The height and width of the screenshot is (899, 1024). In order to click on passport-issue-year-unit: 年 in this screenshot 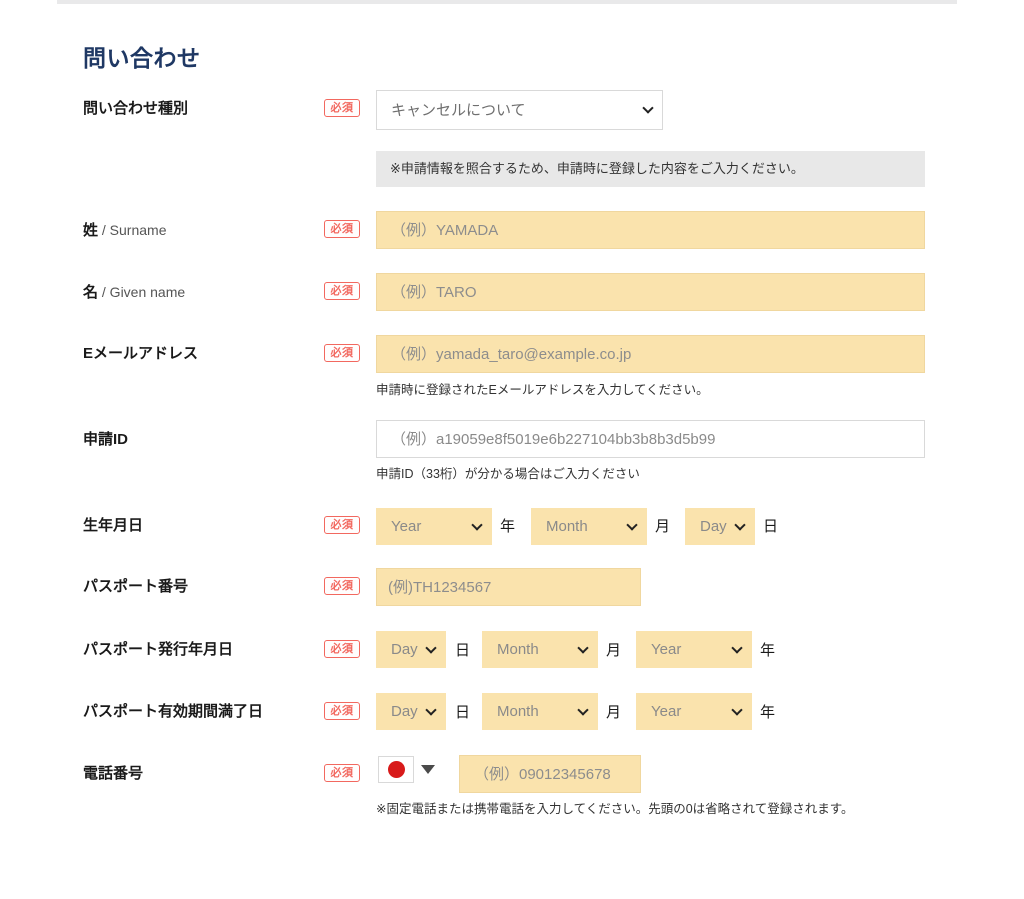, I will do `click(768, 650)`.